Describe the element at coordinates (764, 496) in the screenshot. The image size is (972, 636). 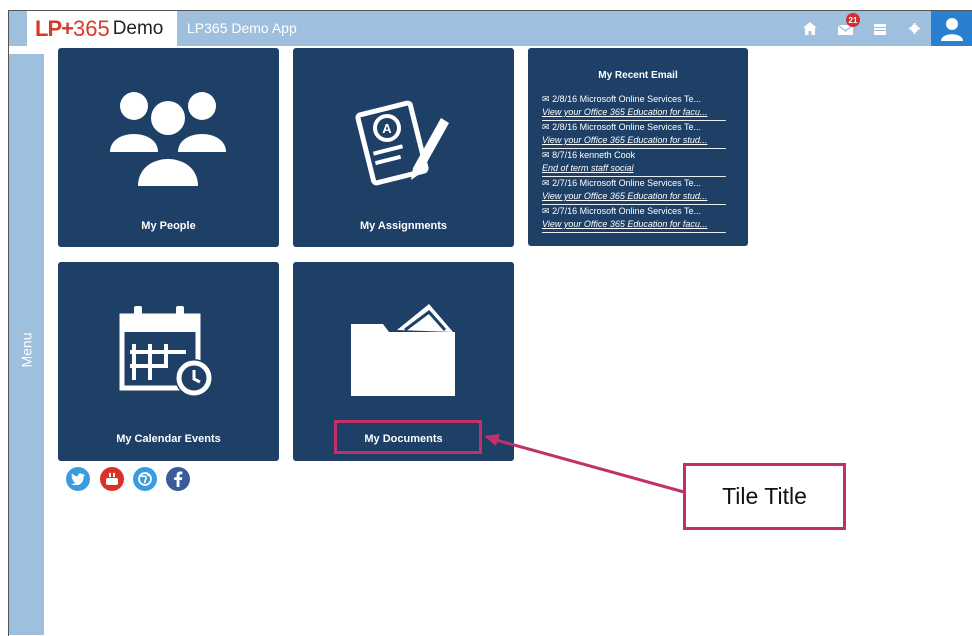
I see `callout-label: Tile Title` at that location.